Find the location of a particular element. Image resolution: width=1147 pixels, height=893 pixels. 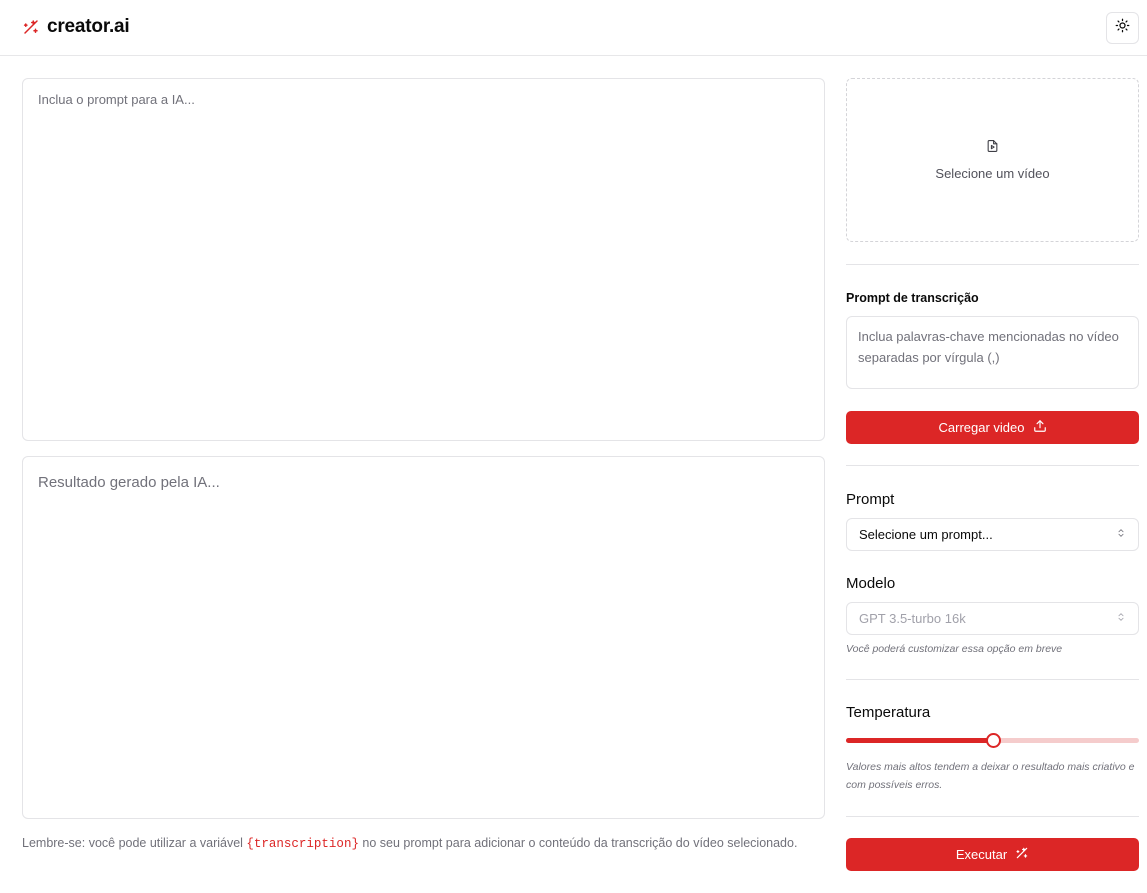

prompt-select-label: Prompt is located at coordinates (870, 499).